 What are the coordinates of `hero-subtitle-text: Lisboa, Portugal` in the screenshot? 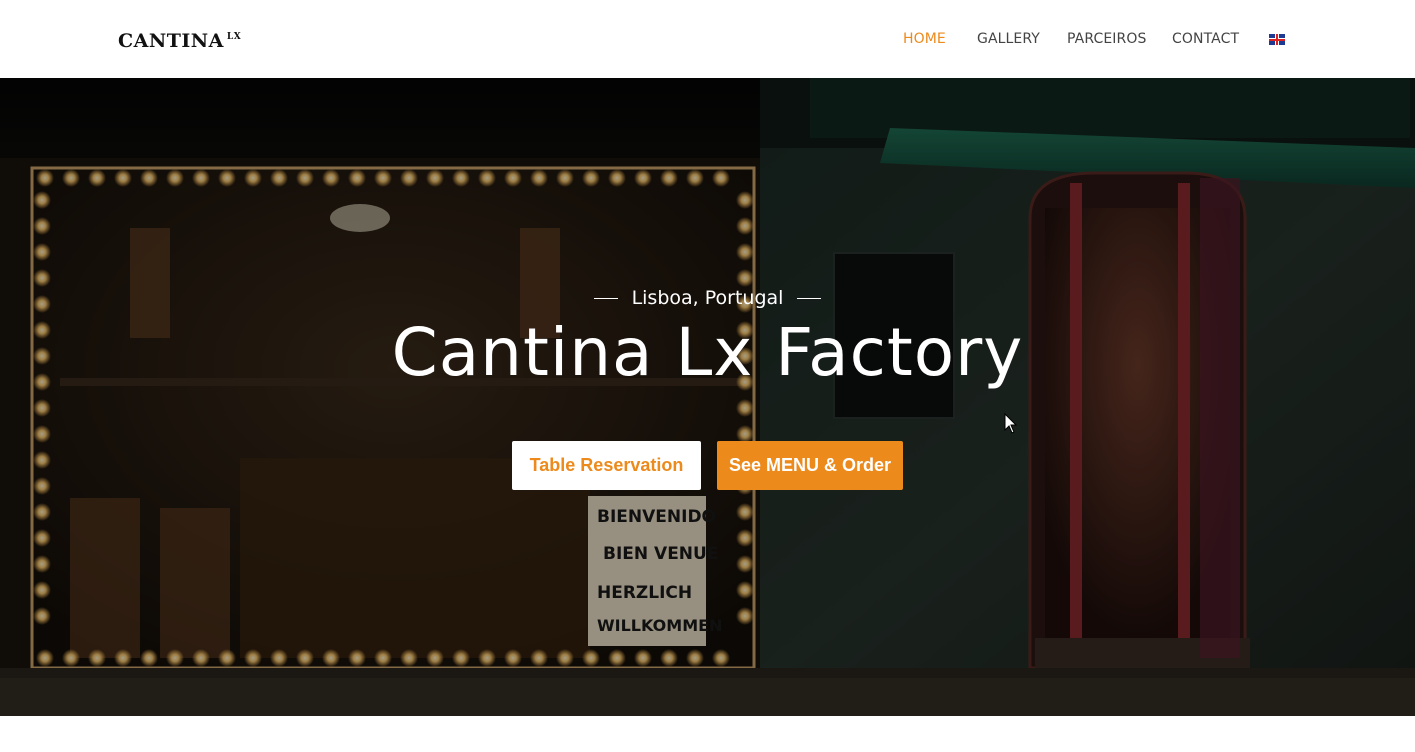 It's located at (707, 298).